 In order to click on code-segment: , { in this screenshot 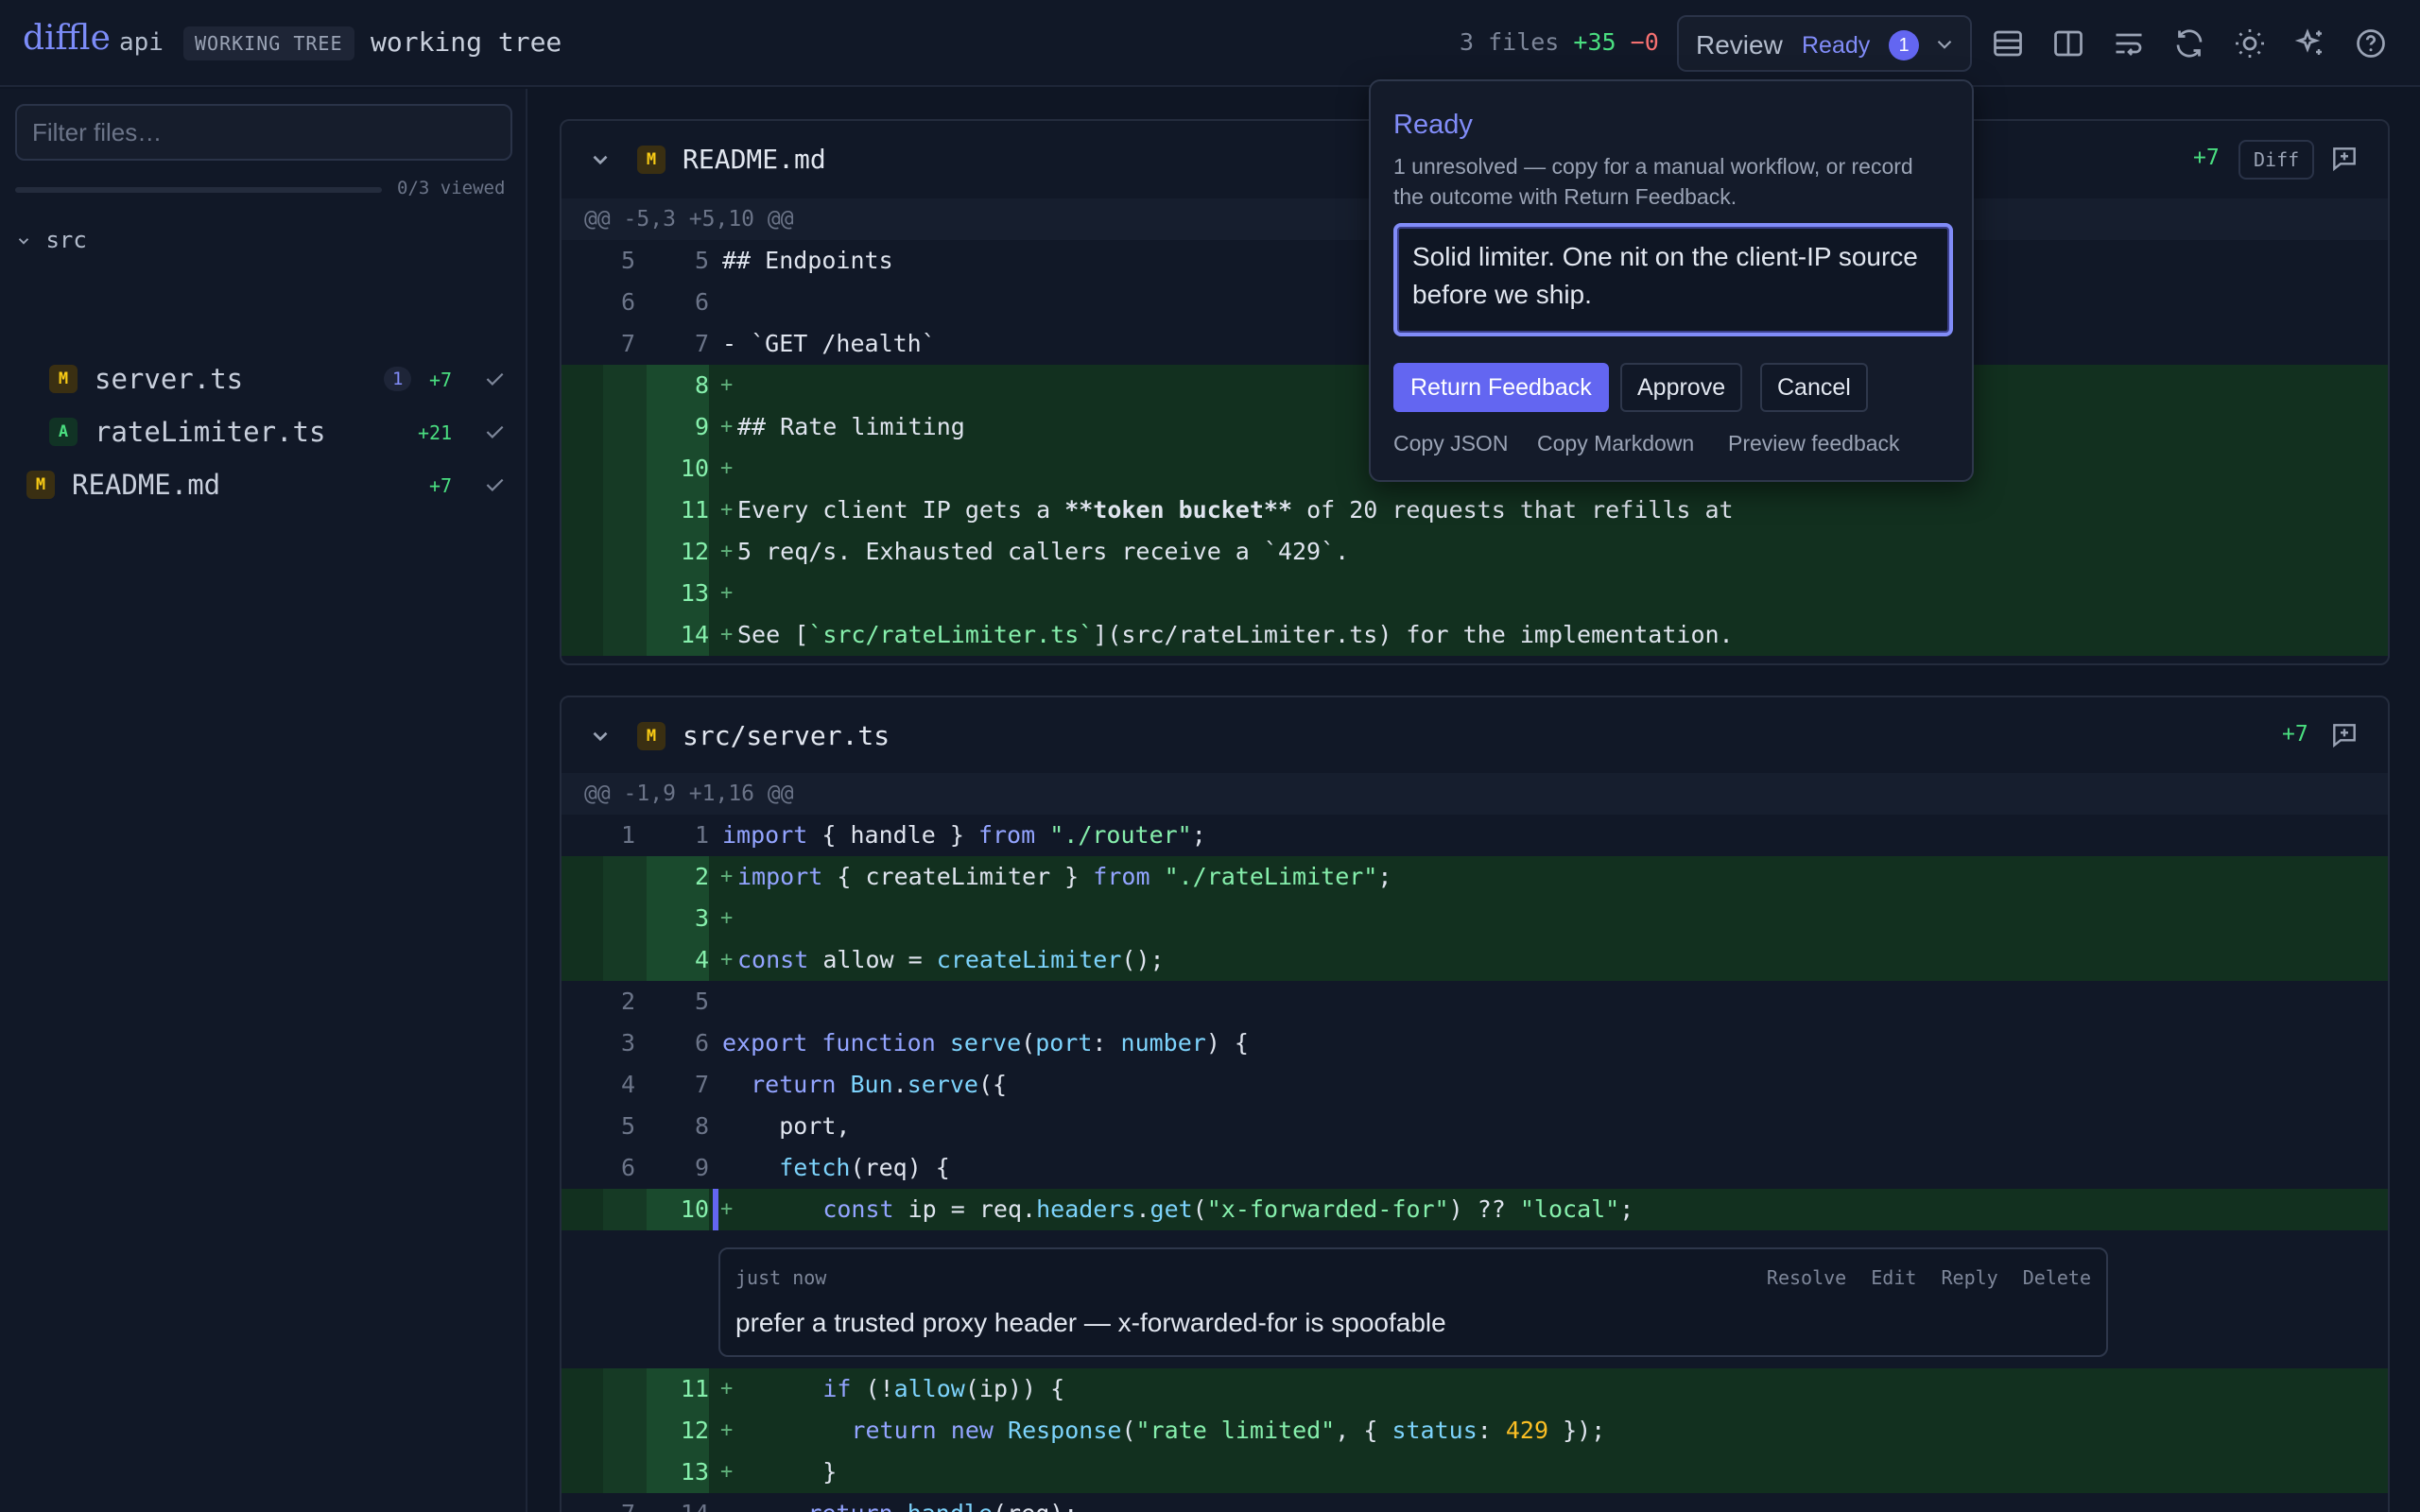, I will do `click(1363, 1430)`.